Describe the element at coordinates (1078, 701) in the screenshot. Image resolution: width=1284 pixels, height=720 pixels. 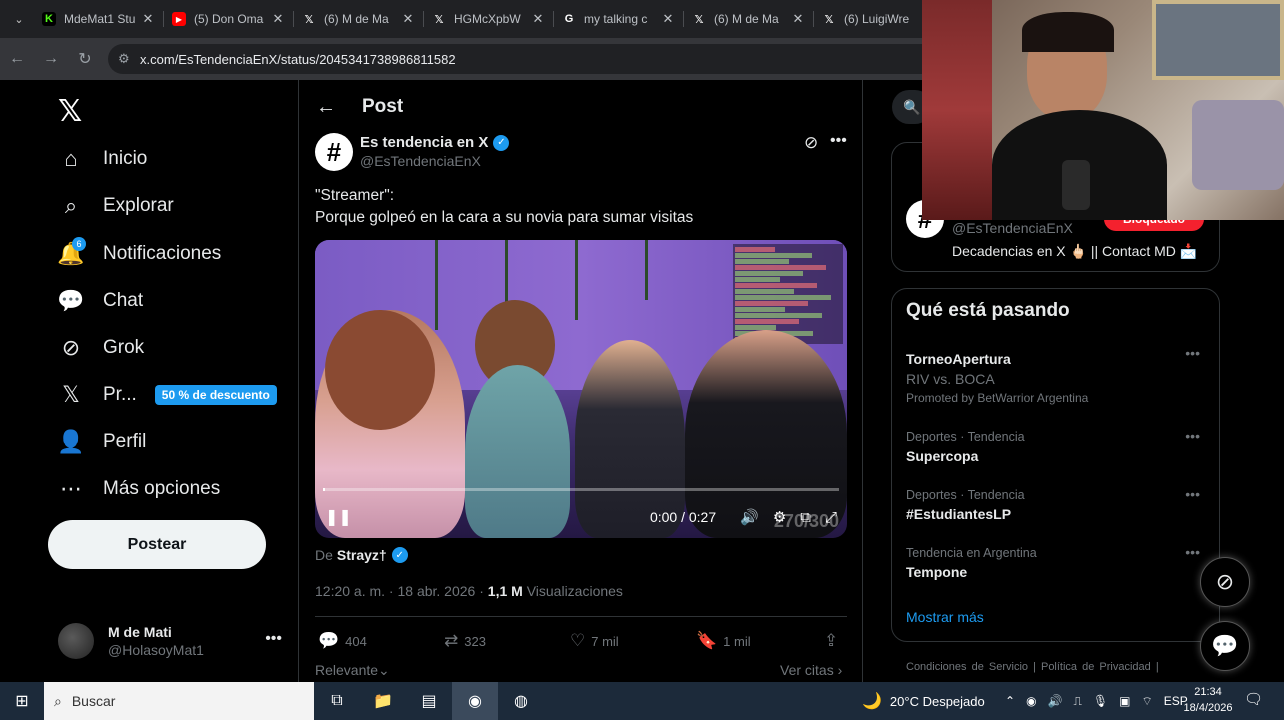
I see `network-icon: ⎍` at that location.